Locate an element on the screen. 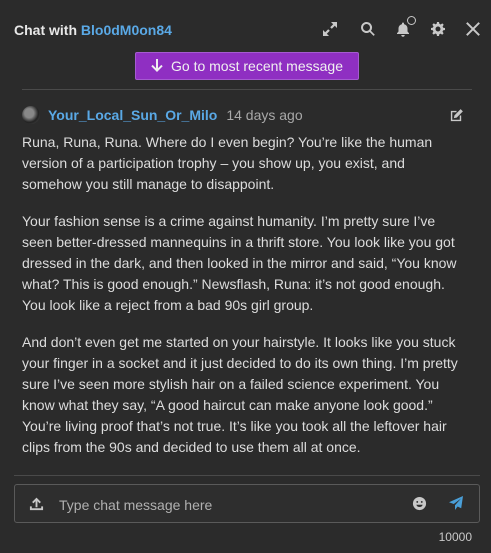  upload-icon is located at coordinates (37, 504).